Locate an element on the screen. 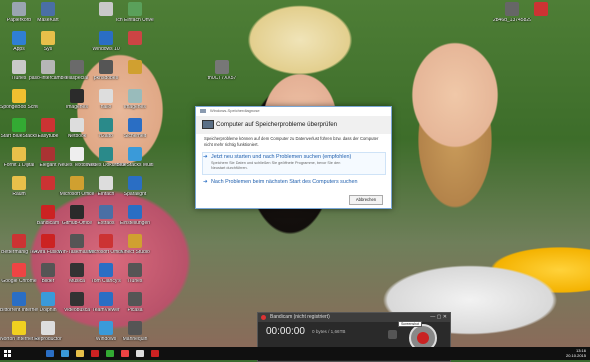 Image resolution: width=590 pixels, height=362 pixels. pause-button is located at coordinates (392, 334).